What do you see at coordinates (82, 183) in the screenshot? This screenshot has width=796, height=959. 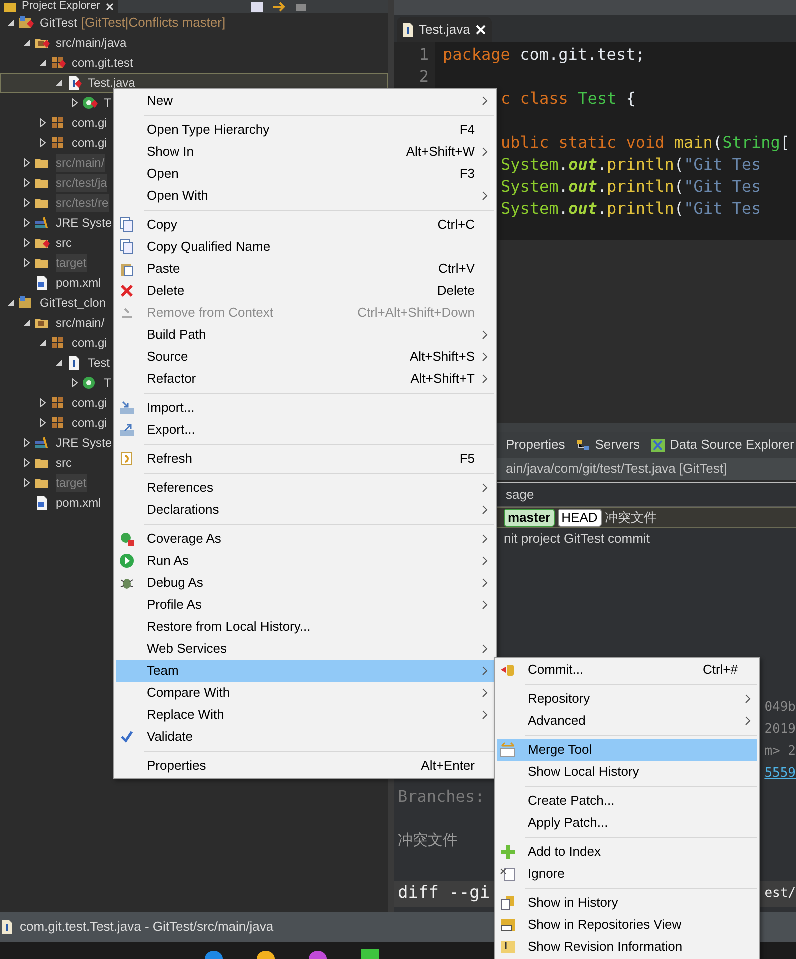 I see `tree-label: src/test/ja` at bounding box center [82, 183].